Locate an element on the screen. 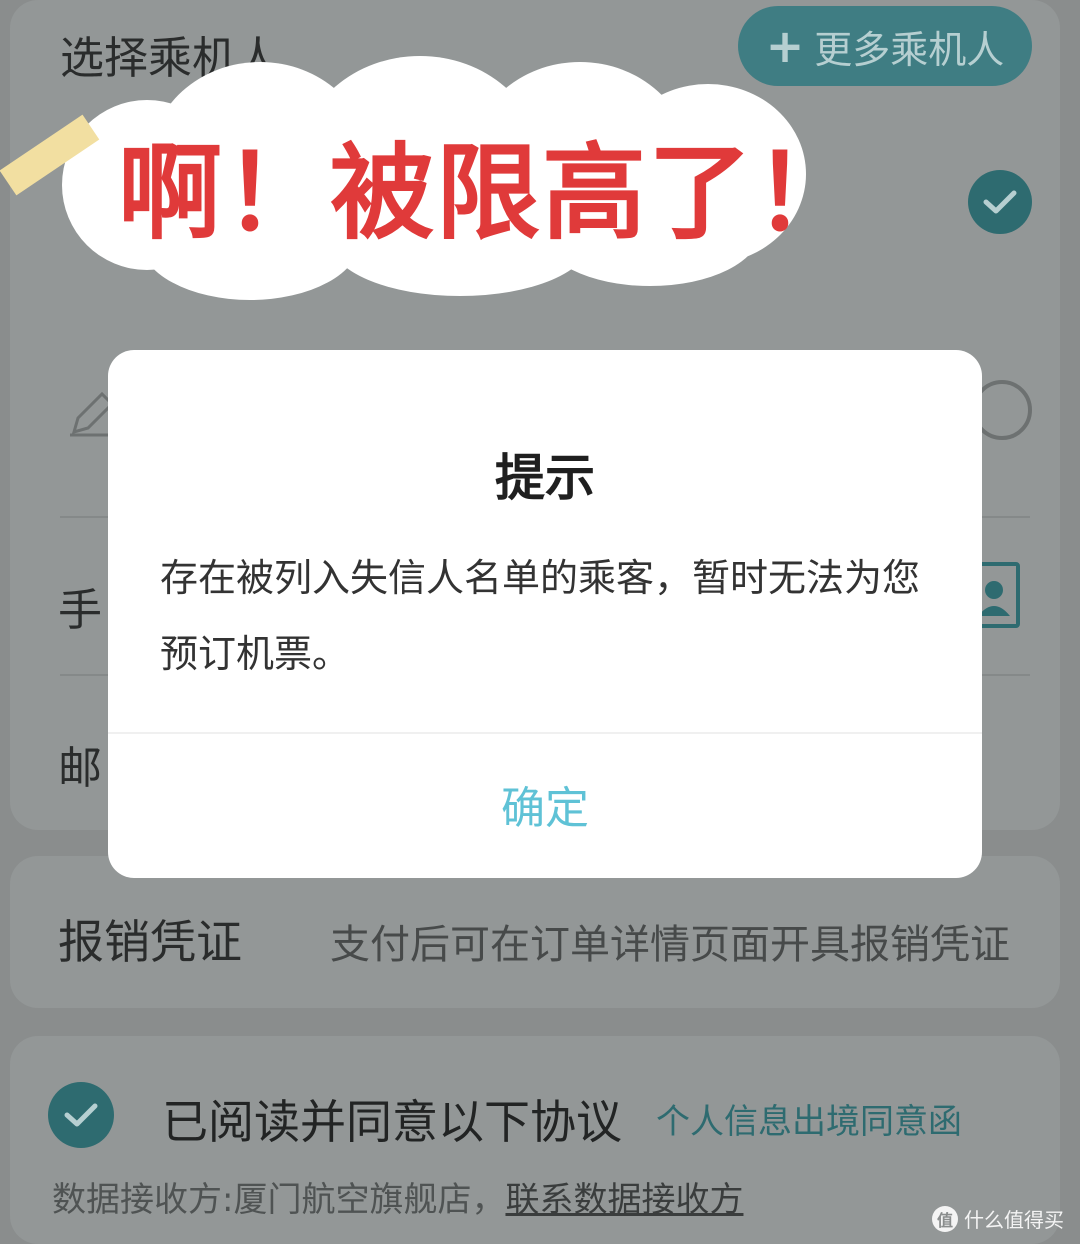 The height and width of the screenshot is (1244, 1080). agreement-checkbox is located at coordinates (81, 1115).